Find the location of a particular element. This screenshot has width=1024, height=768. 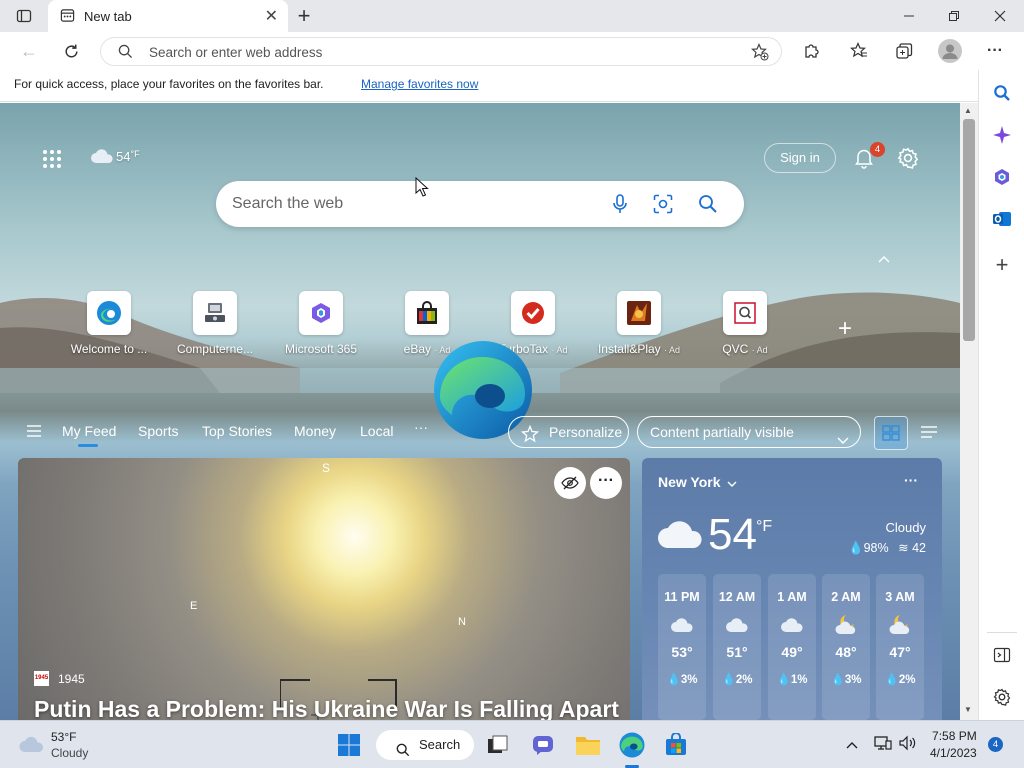

story-more-options-icon: ··· is located at coordinates (606, 483).